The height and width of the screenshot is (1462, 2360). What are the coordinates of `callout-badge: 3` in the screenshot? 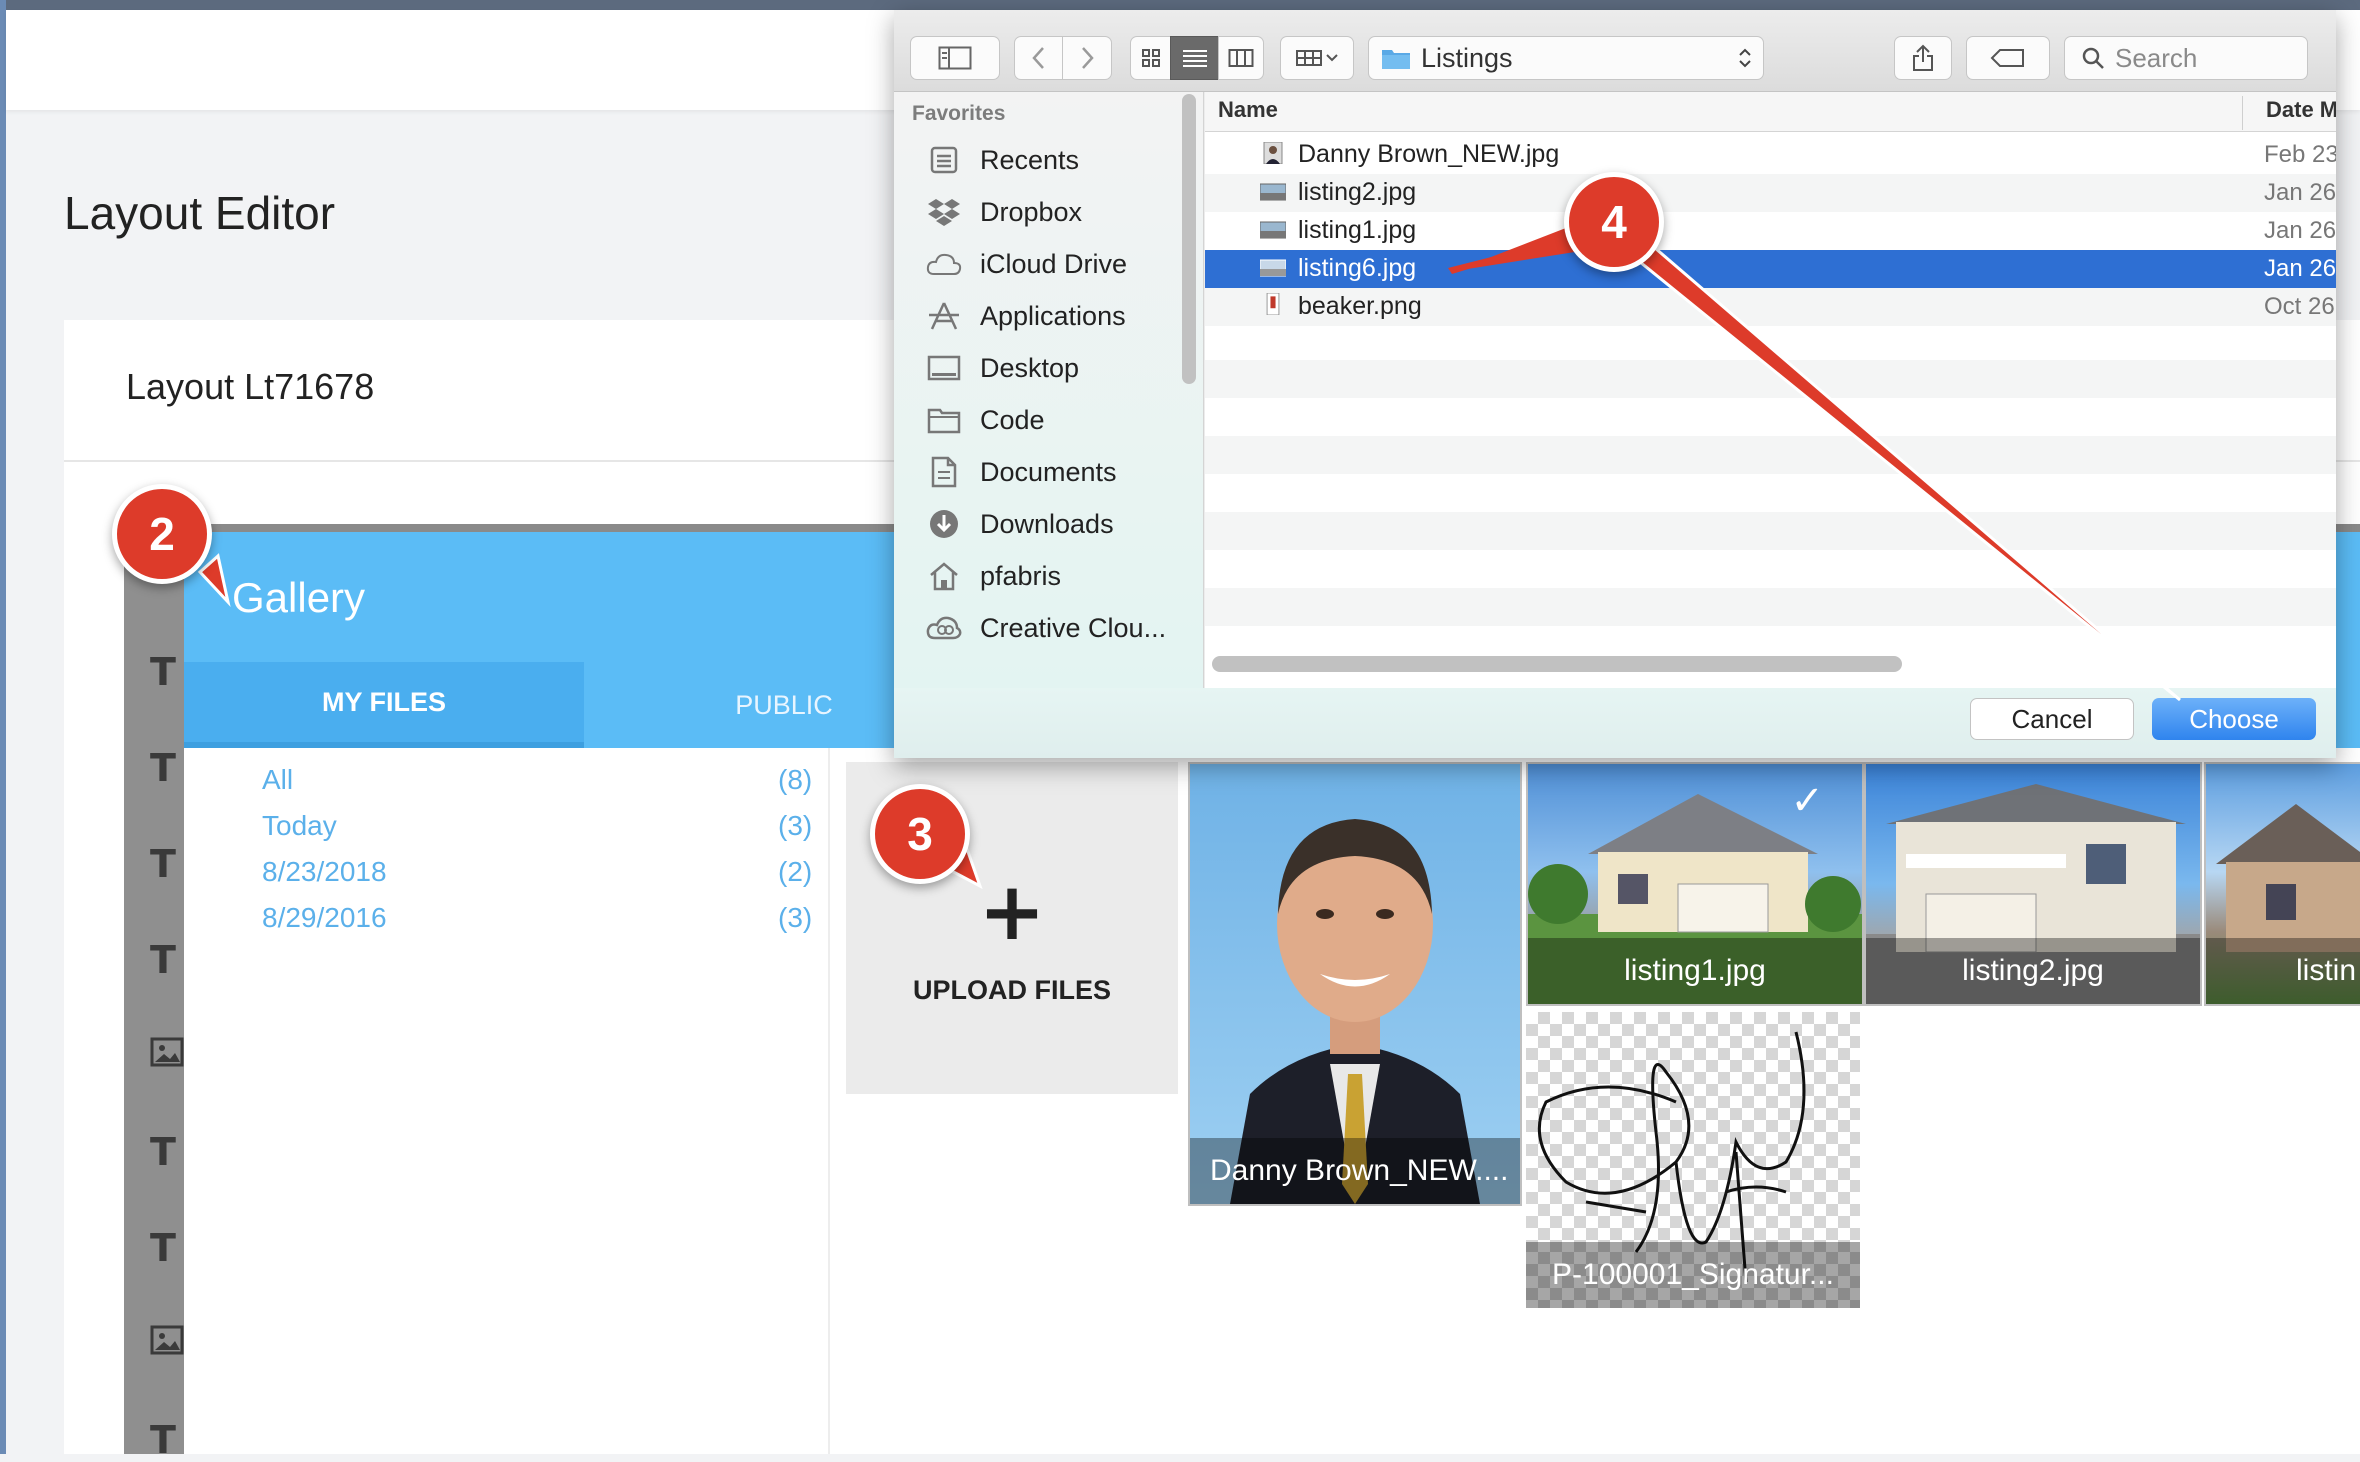 It's located at (920, 834).